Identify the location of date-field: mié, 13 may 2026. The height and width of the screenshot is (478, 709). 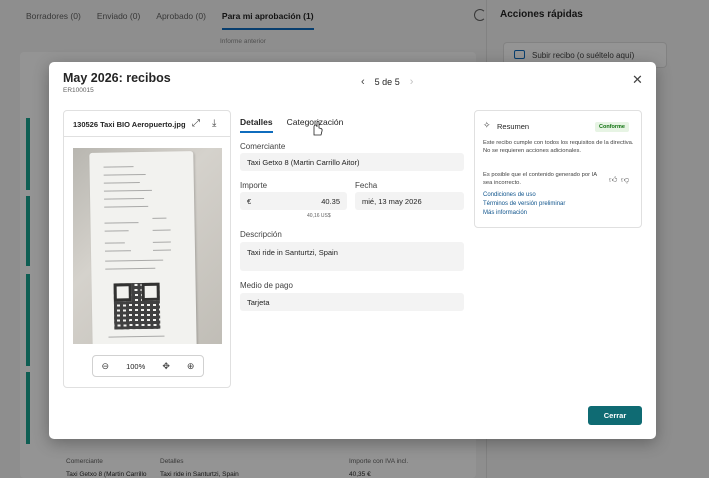
(409, 201).